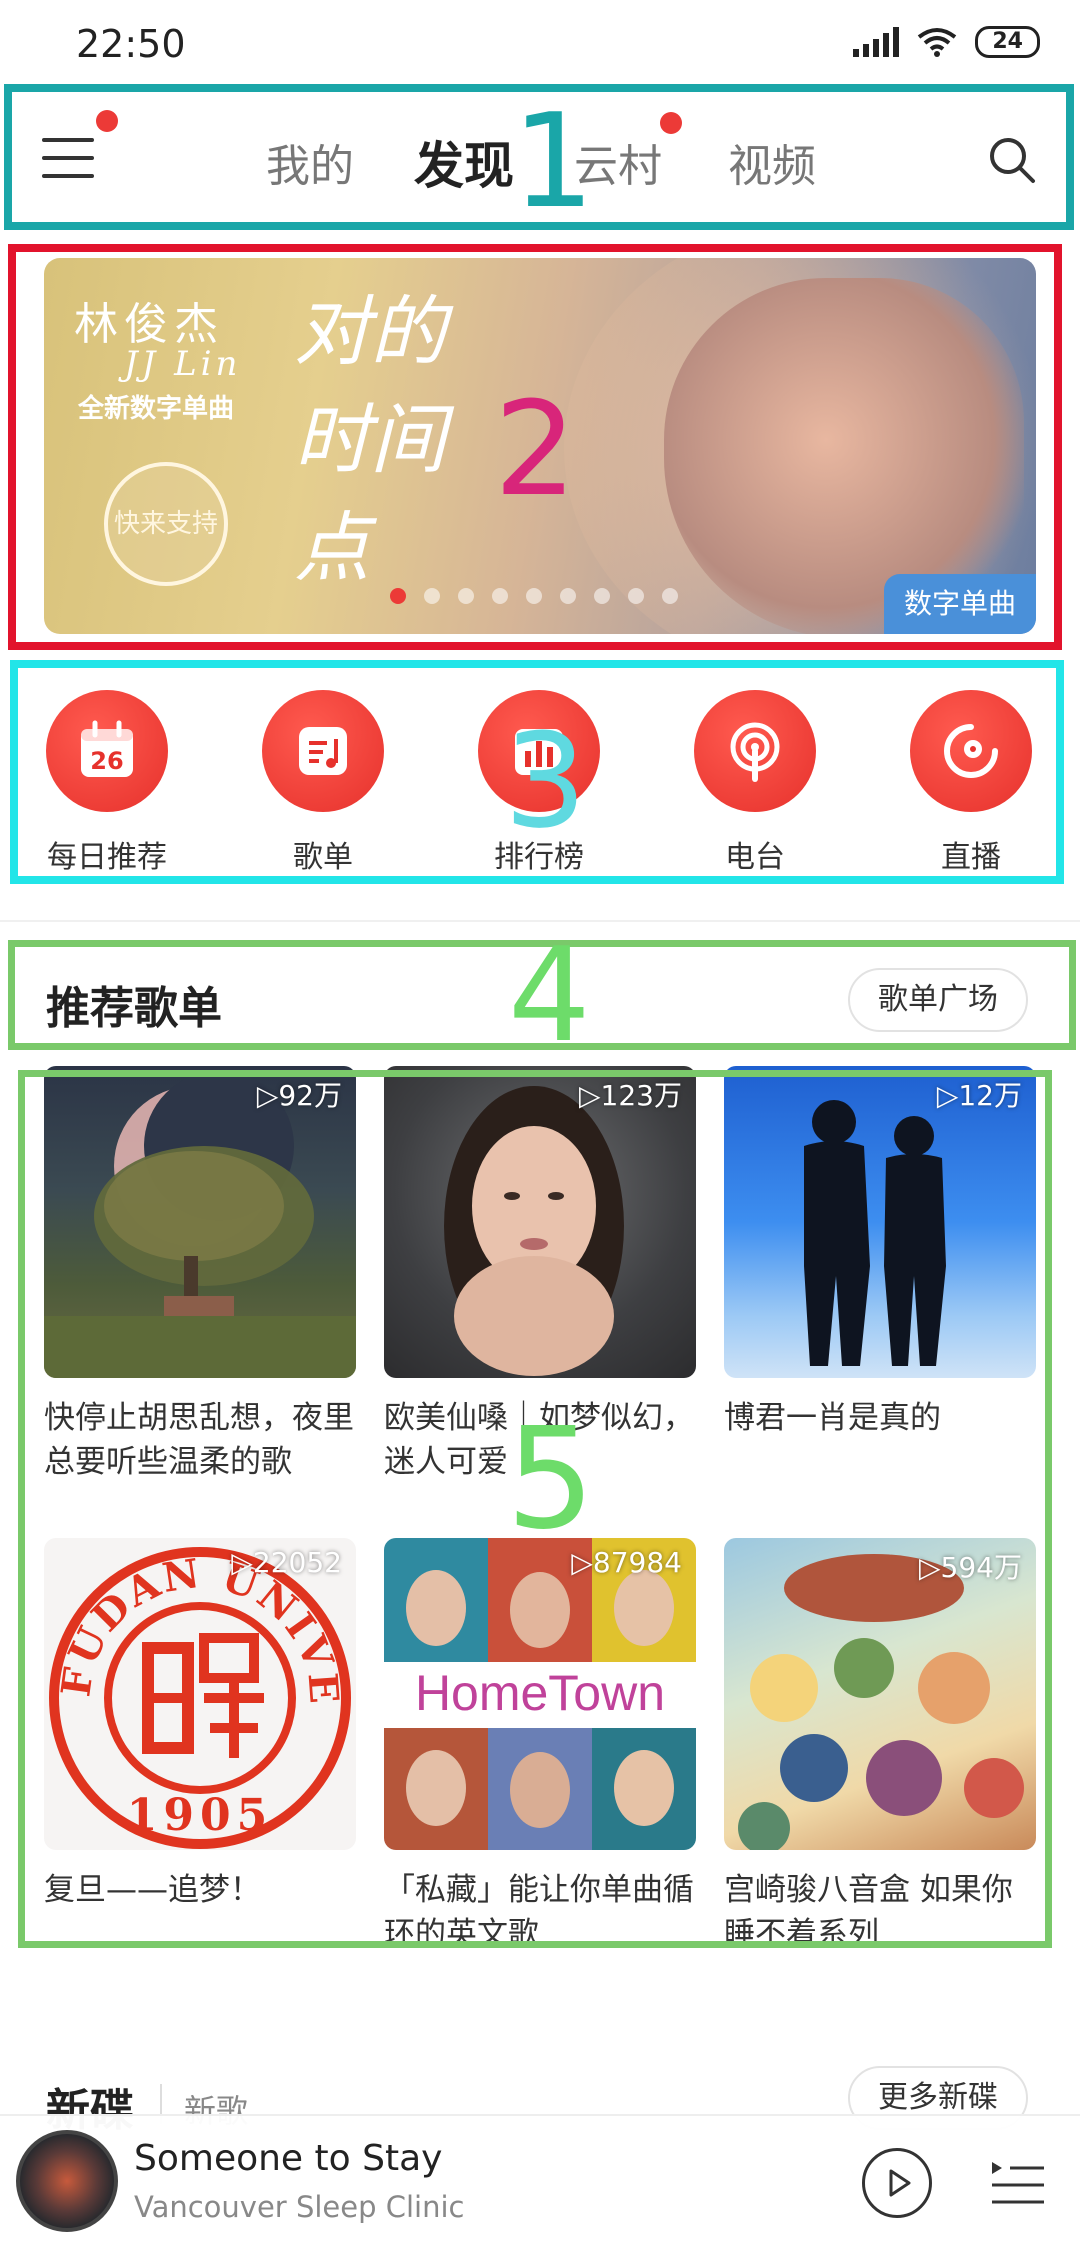 The width and height of the screenshot is (1080, 2248). Describe the element at coordinates (959, 604) in the screenshot. I see `banner-tag: 数字单曲` at that location.